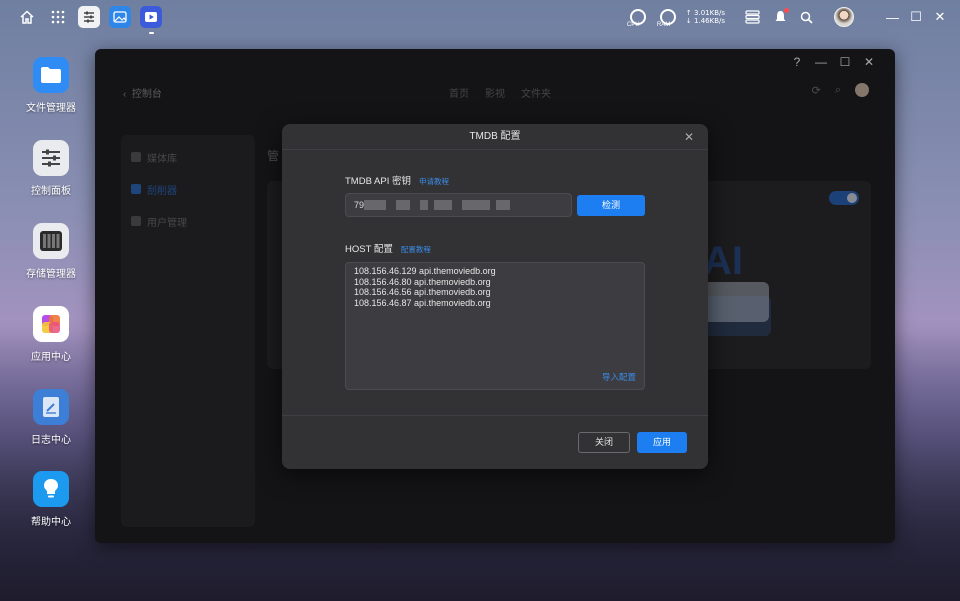 This screenshot has height=601, width=960. What do you see at coordinates (89, 17) in the screenshot?
I see `control-panel-taskbar-icon` at bounding box center [89, 17].